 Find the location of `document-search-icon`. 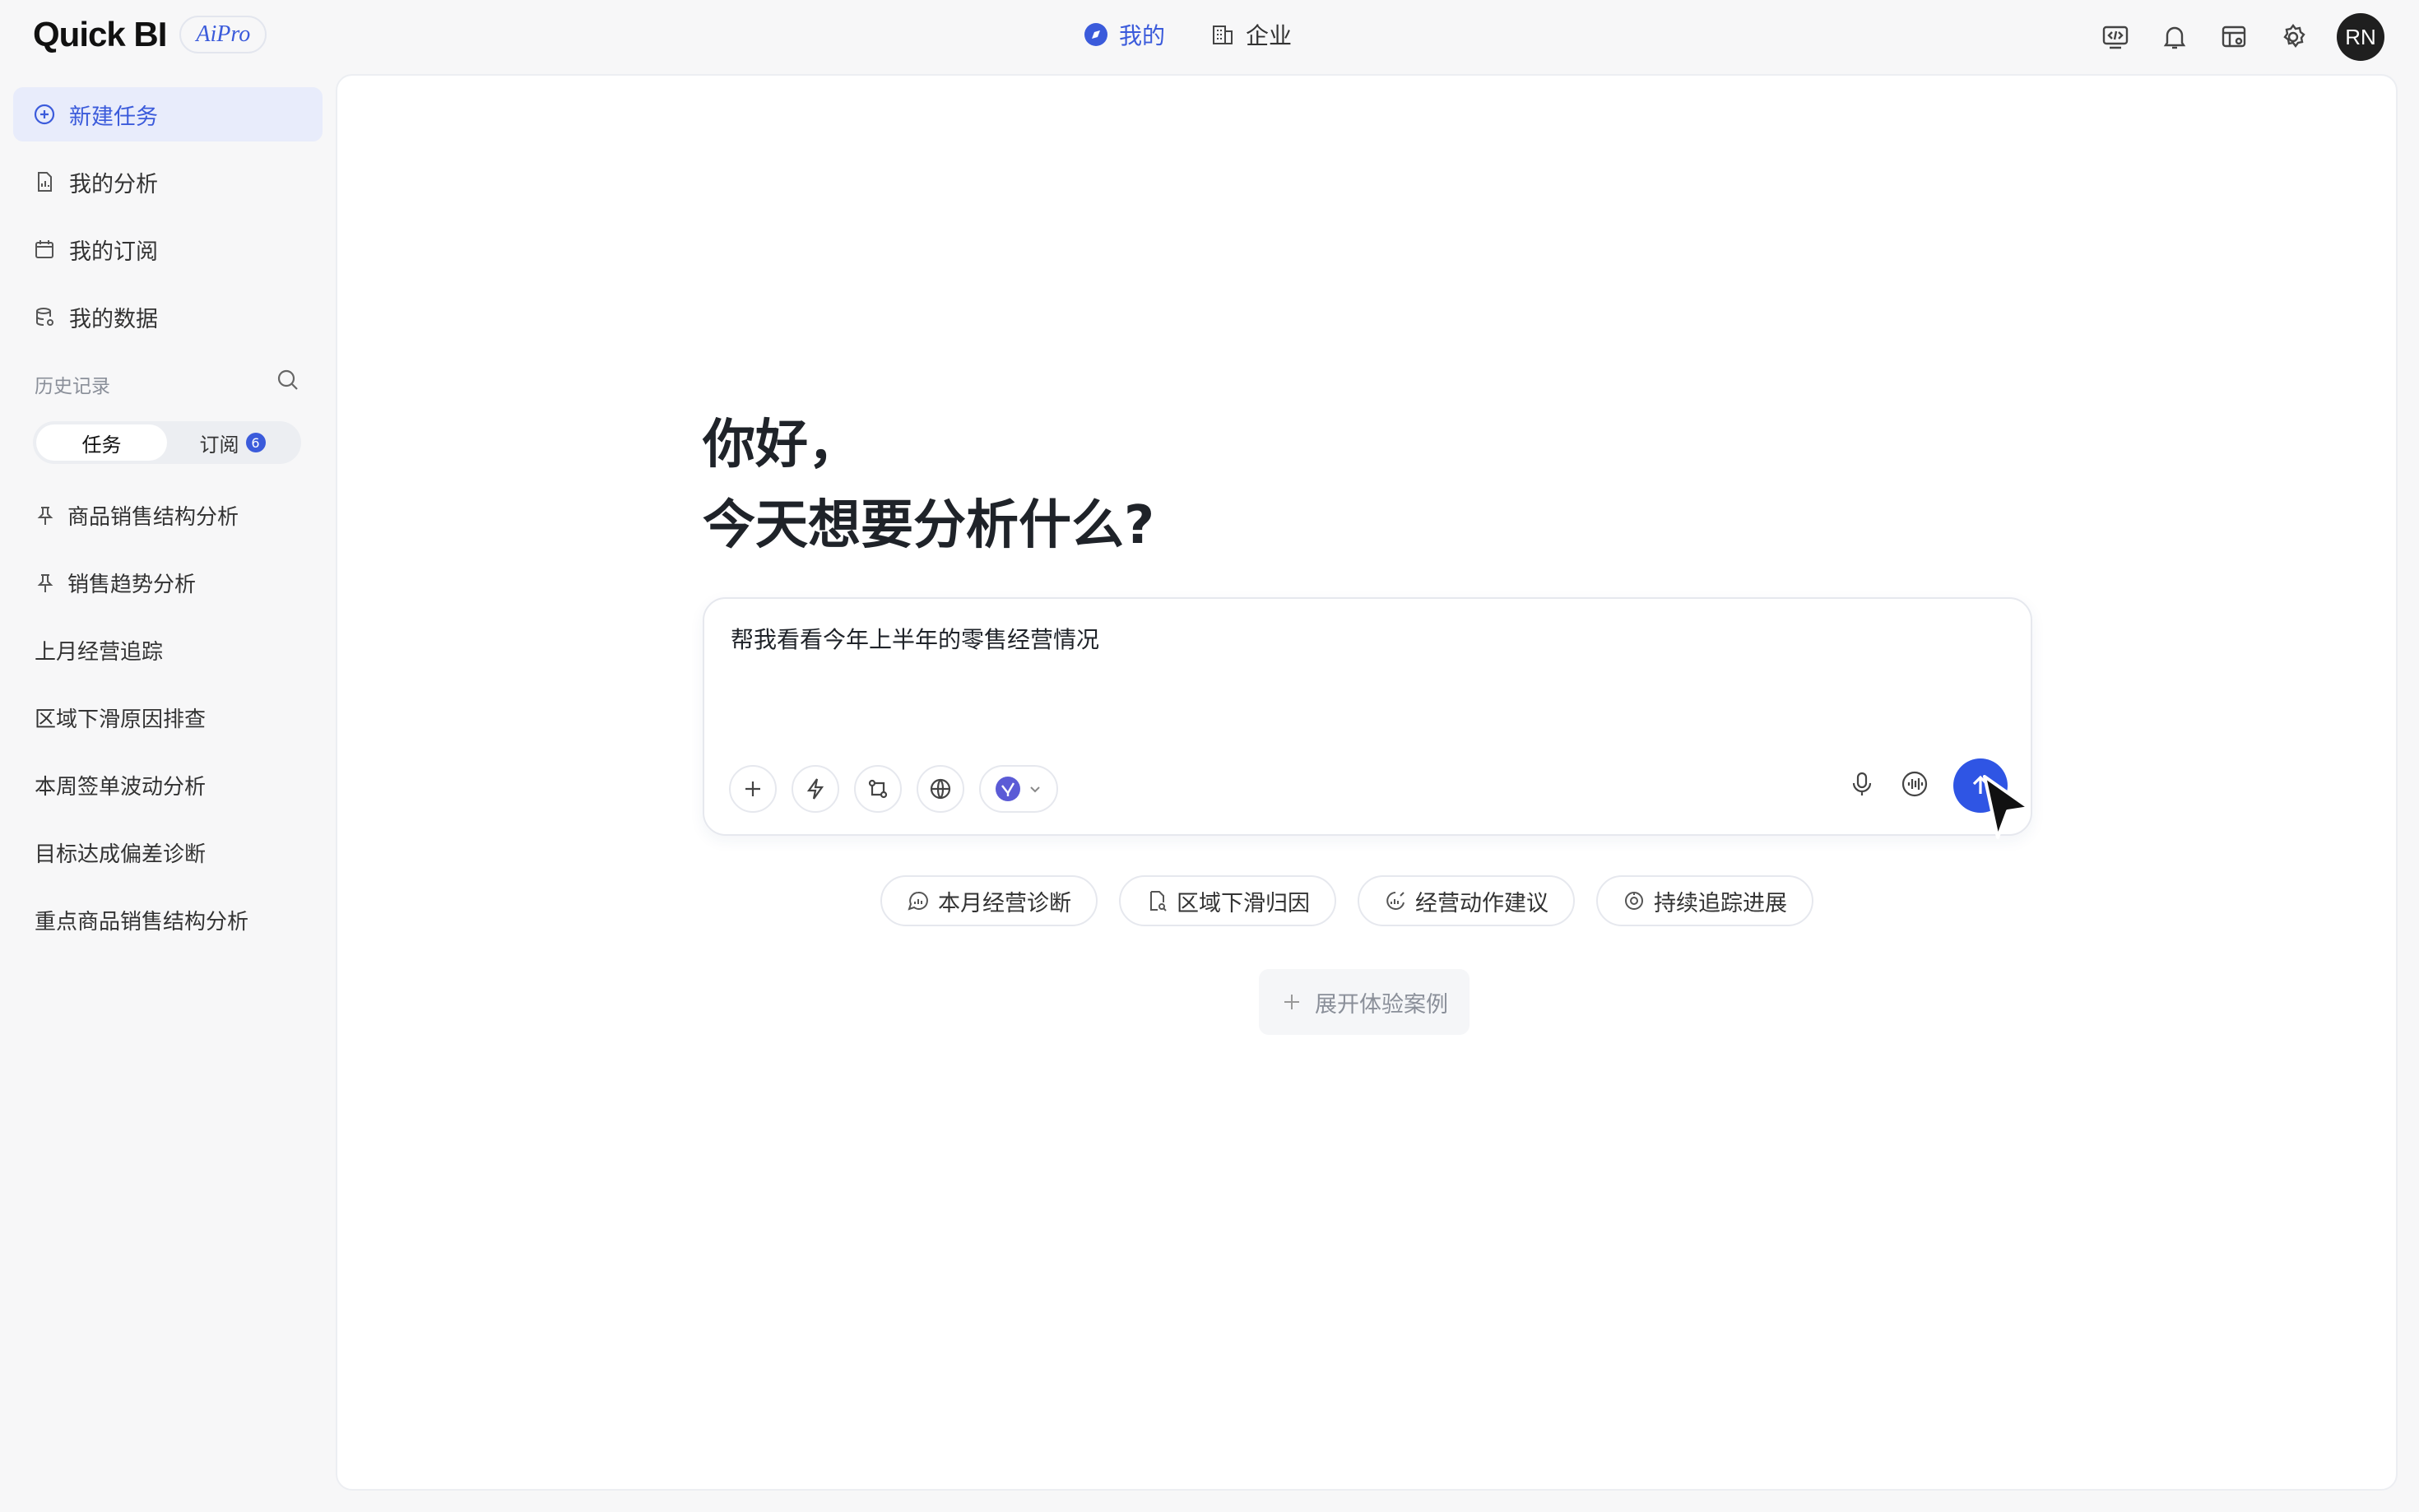

document-search-icon is located at coordinates (1159, 901).